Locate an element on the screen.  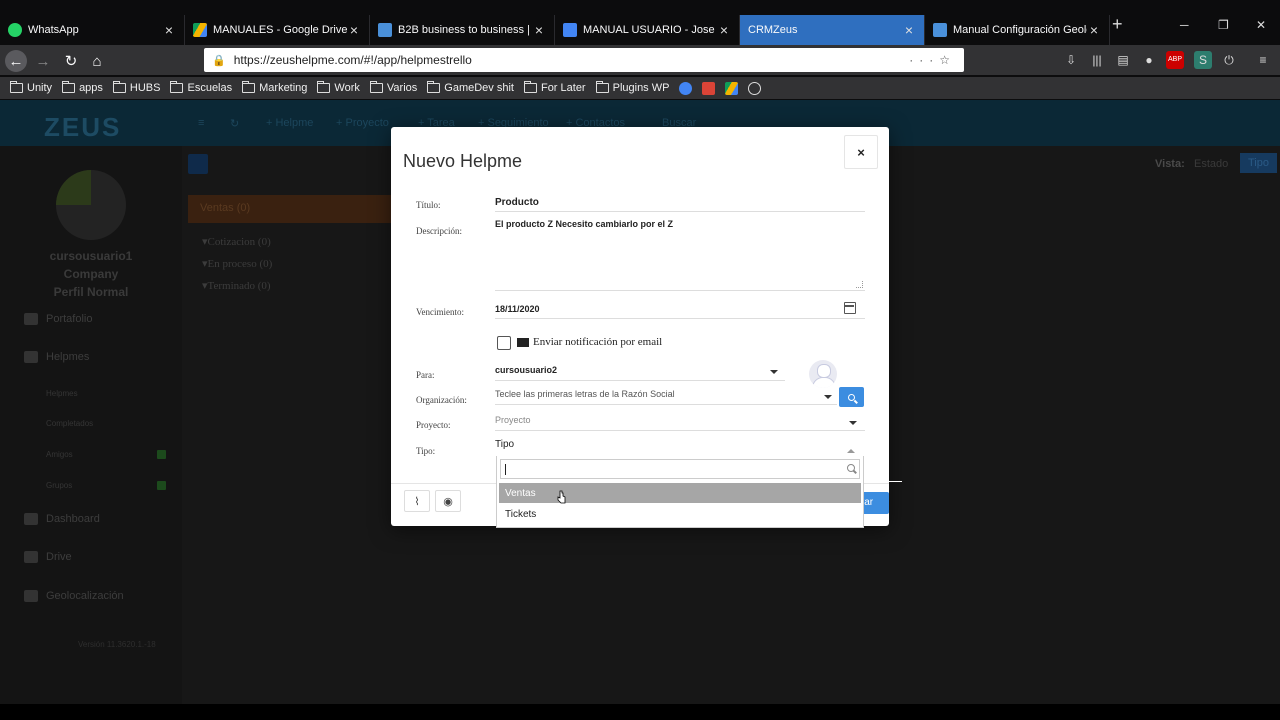
attach-button: ⌇ is located at coordinates (417, 501).